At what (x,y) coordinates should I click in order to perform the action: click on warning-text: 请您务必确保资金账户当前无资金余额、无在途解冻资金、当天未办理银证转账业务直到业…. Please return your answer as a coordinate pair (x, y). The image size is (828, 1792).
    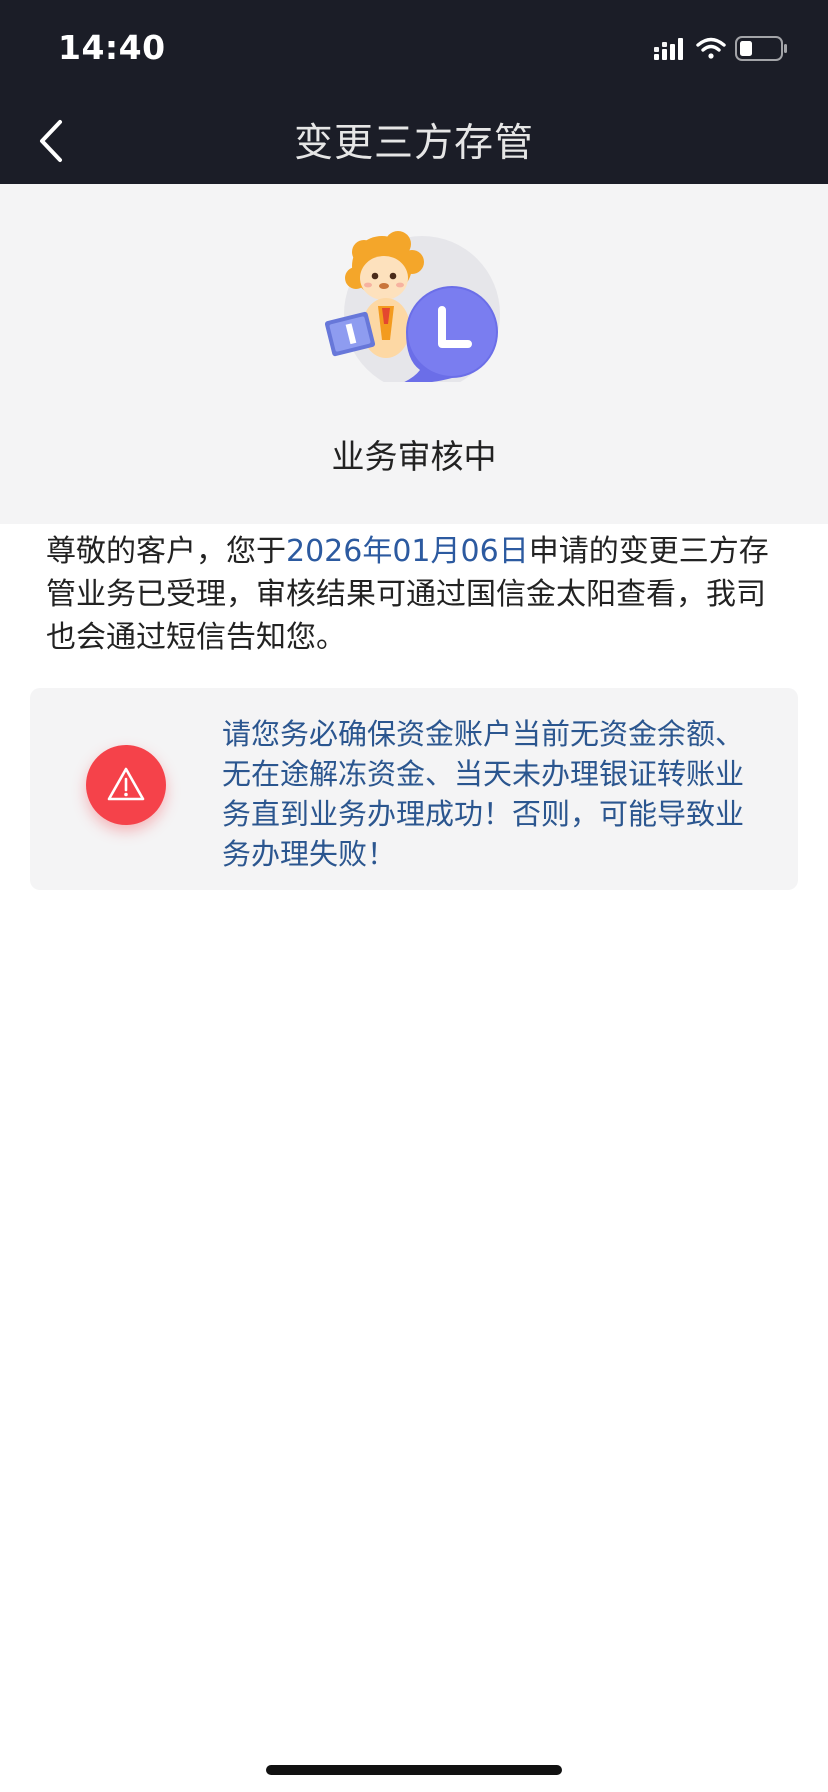
    Looking at the image, I should click on (483, 794).